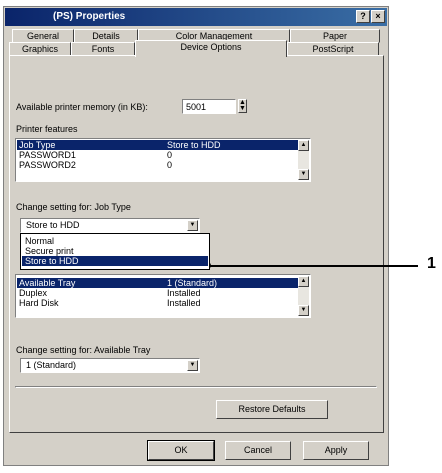  Describe the element at coordinates (181, 450) in the screenshot. I see `ok-button: OK` at that location.